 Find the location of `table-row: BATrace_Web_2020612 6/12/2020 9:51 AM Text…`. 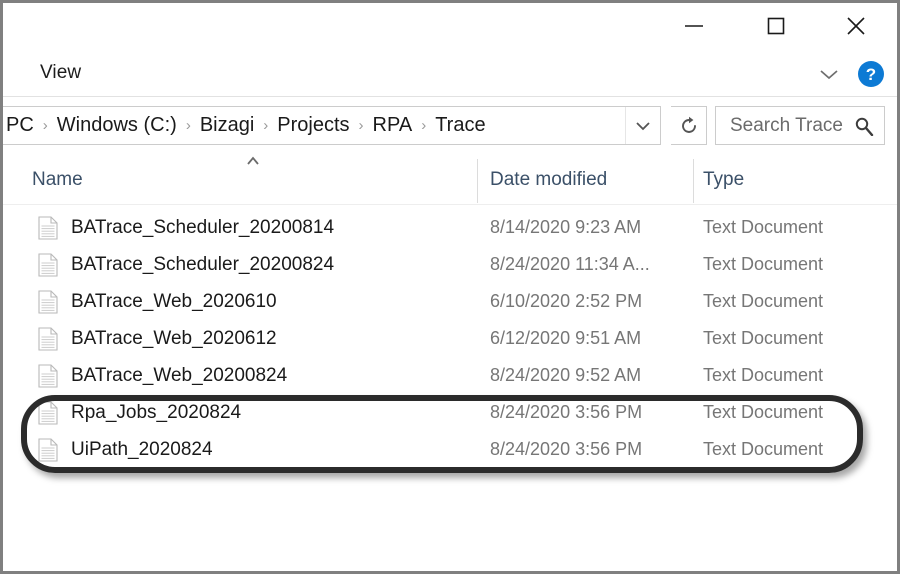

table-row: BATrace_Web_2020612 6/12/2020 9:51 AM Text… is located at coordinates (450, 338).